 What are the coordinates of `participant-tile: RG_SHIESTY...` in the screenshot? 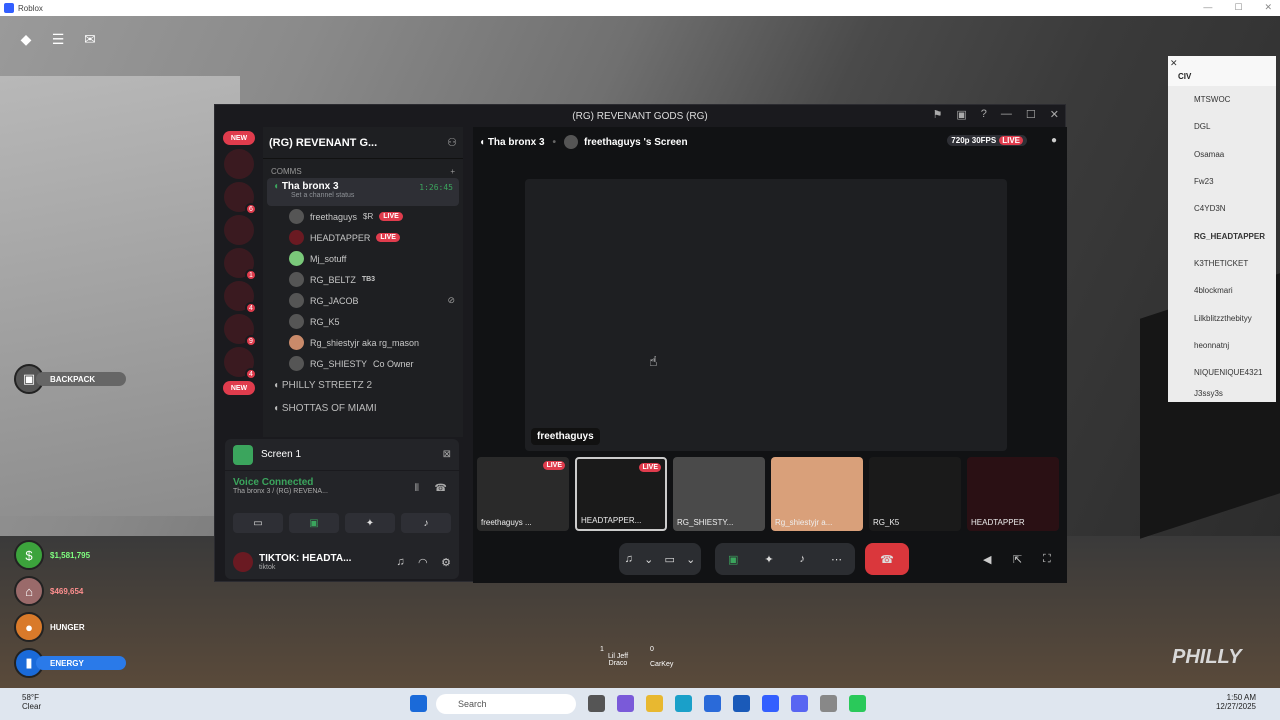 It's located at (719, 494).